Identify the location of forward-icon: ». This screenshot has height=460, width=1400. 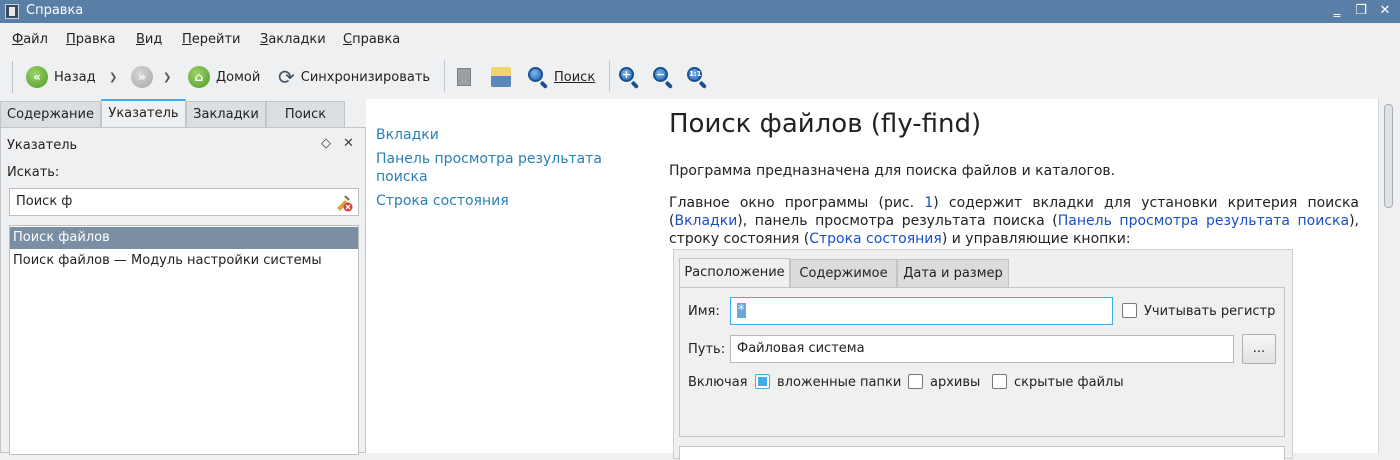
(142, 77).